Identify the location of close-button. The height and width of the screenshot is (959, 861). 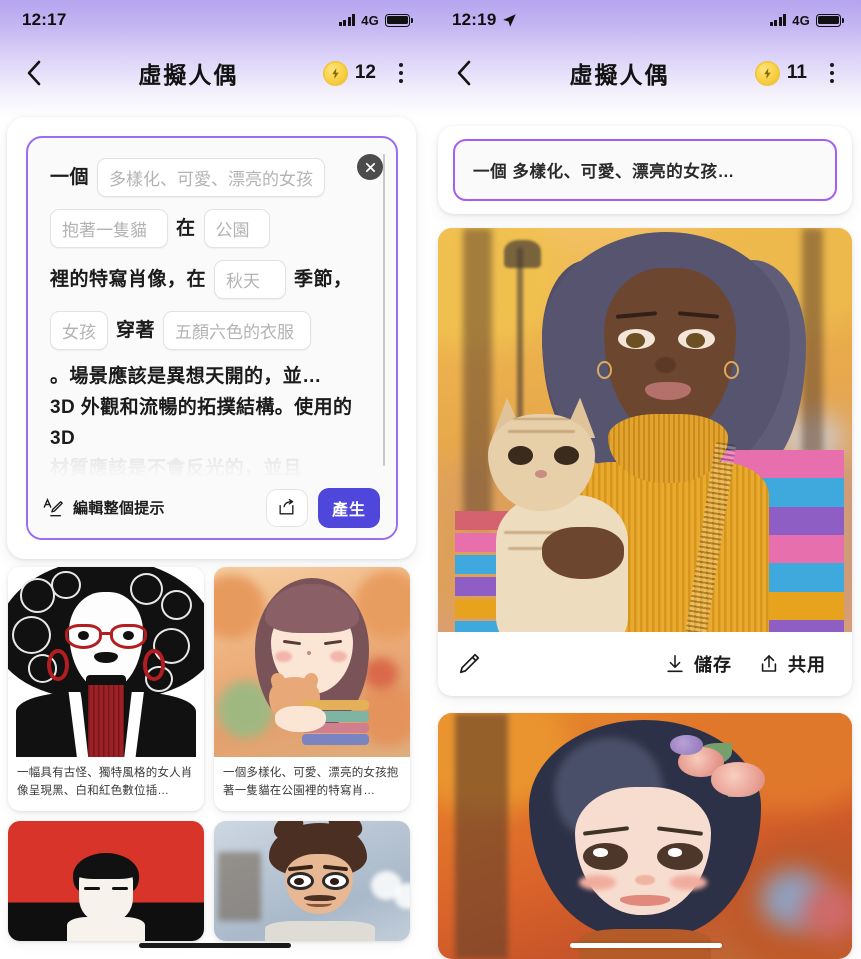
(370, 167).